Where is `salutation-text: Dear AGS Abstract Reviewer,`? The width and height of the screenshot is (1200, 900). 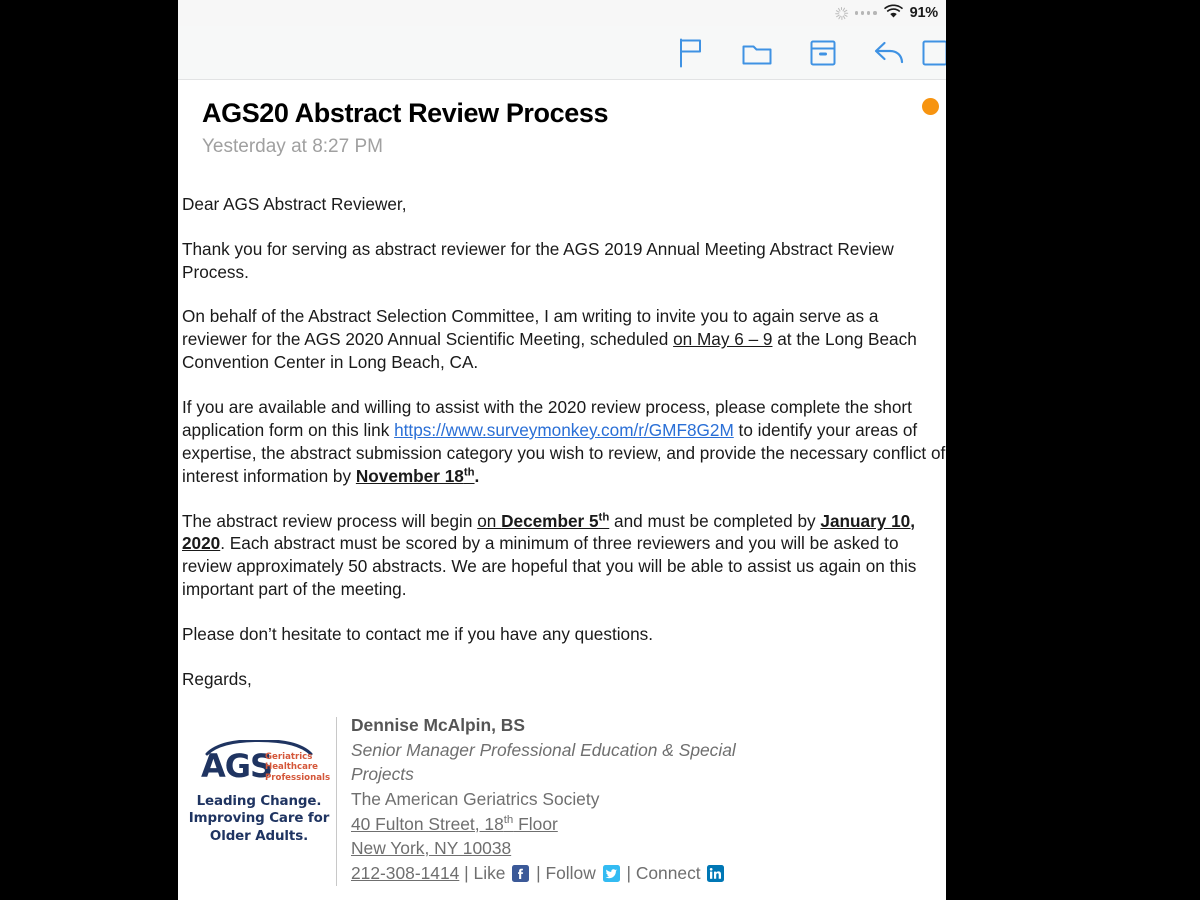 salutation-text: Dear AGS Abstract Reviewer, is located at coordinates (294, 203).